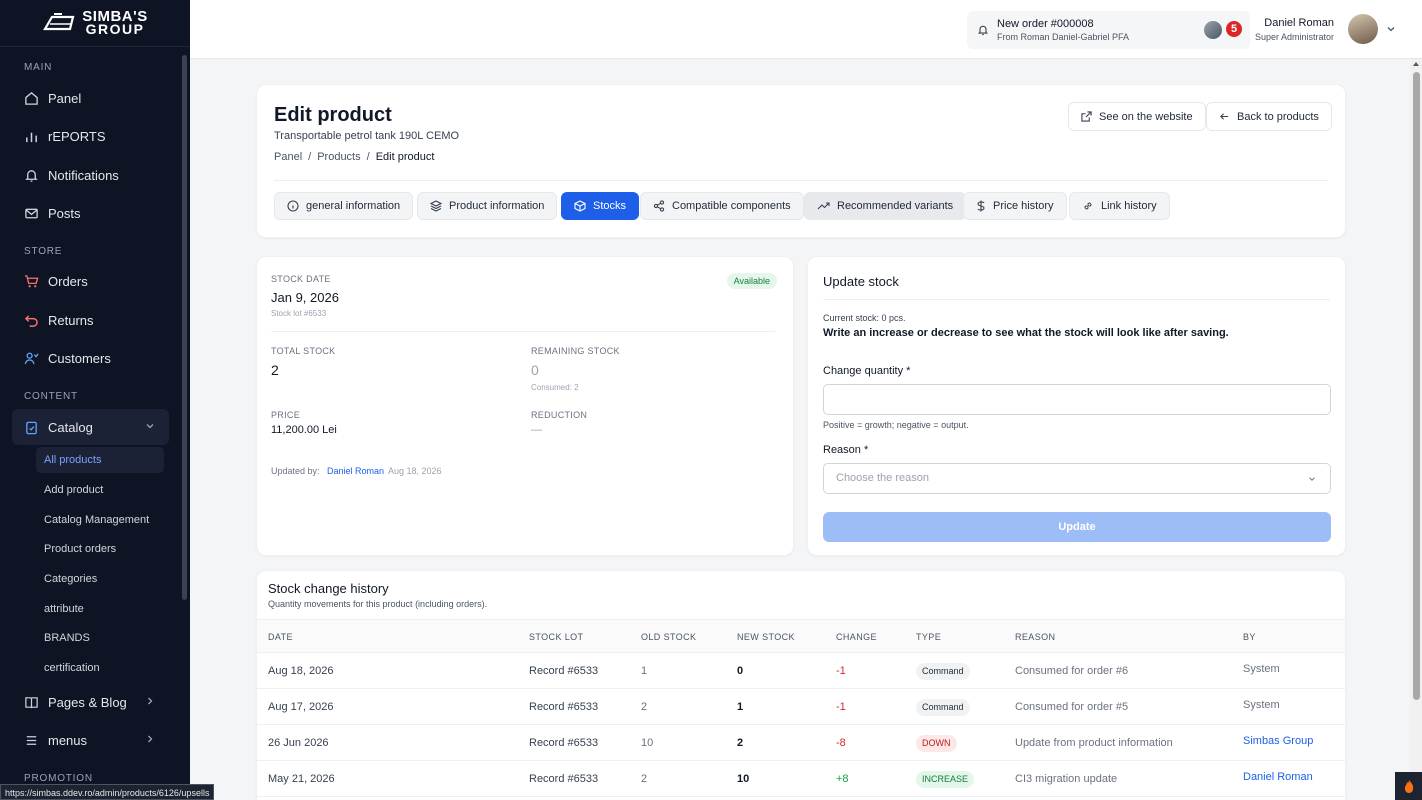 This screenshot has width=1422, height=800. What do you see at coordinates (31, 358) in the screenshot?
I see `users-icon` at bounding box center [31, 358].